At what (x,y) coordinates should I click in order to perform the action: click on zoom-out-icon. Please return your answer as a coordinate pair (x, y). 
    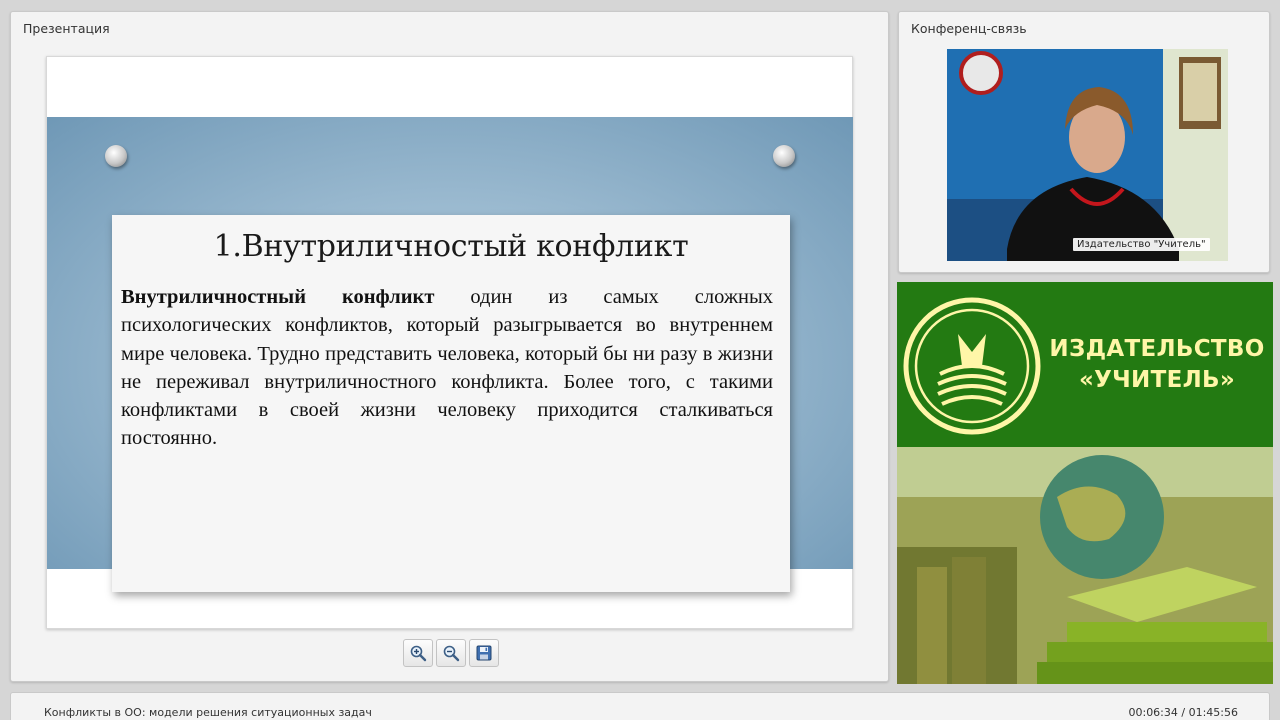
    Looking at the image, I should click on (451, 653).